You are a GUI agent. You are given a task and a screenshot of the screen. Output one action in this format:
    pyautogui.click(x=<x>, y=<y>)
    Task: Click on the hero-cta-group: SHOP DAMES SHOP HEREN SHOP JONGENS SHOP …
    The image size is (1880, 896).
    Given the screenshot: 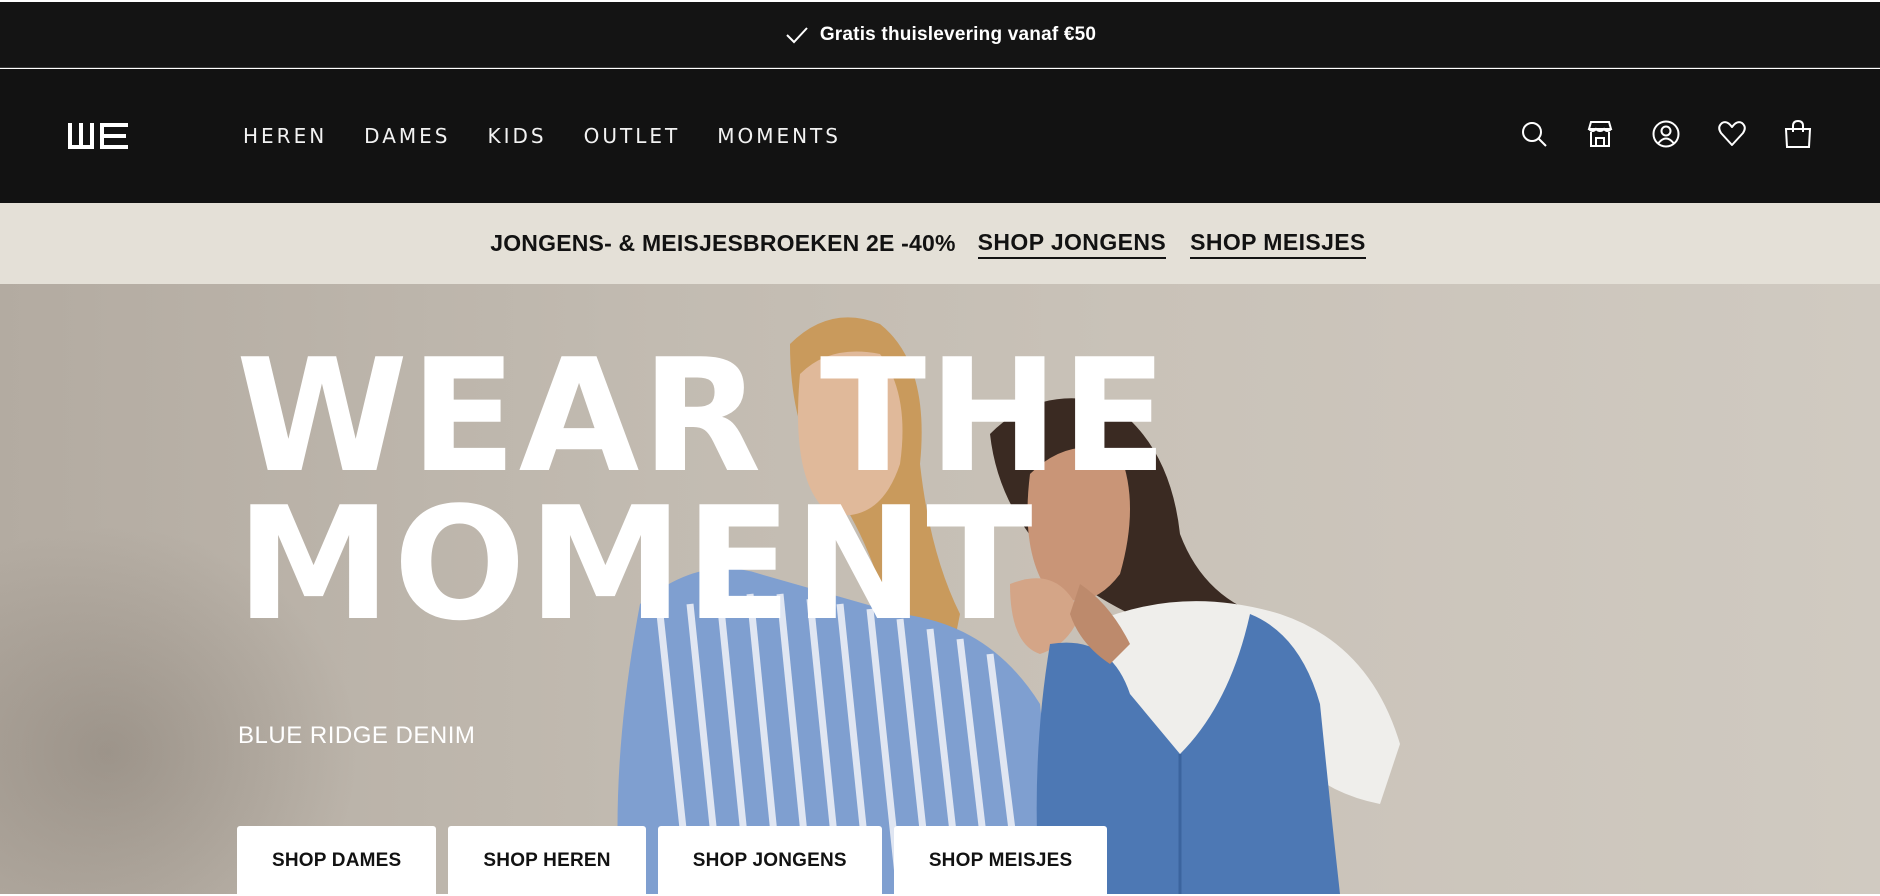 What is the action you would take?
    pyautogui.click(x=672, y=860)
    